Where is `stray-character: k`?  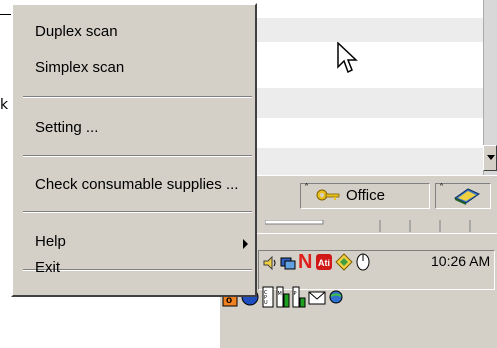
stray-character: k is located at coordinates (4, 105).